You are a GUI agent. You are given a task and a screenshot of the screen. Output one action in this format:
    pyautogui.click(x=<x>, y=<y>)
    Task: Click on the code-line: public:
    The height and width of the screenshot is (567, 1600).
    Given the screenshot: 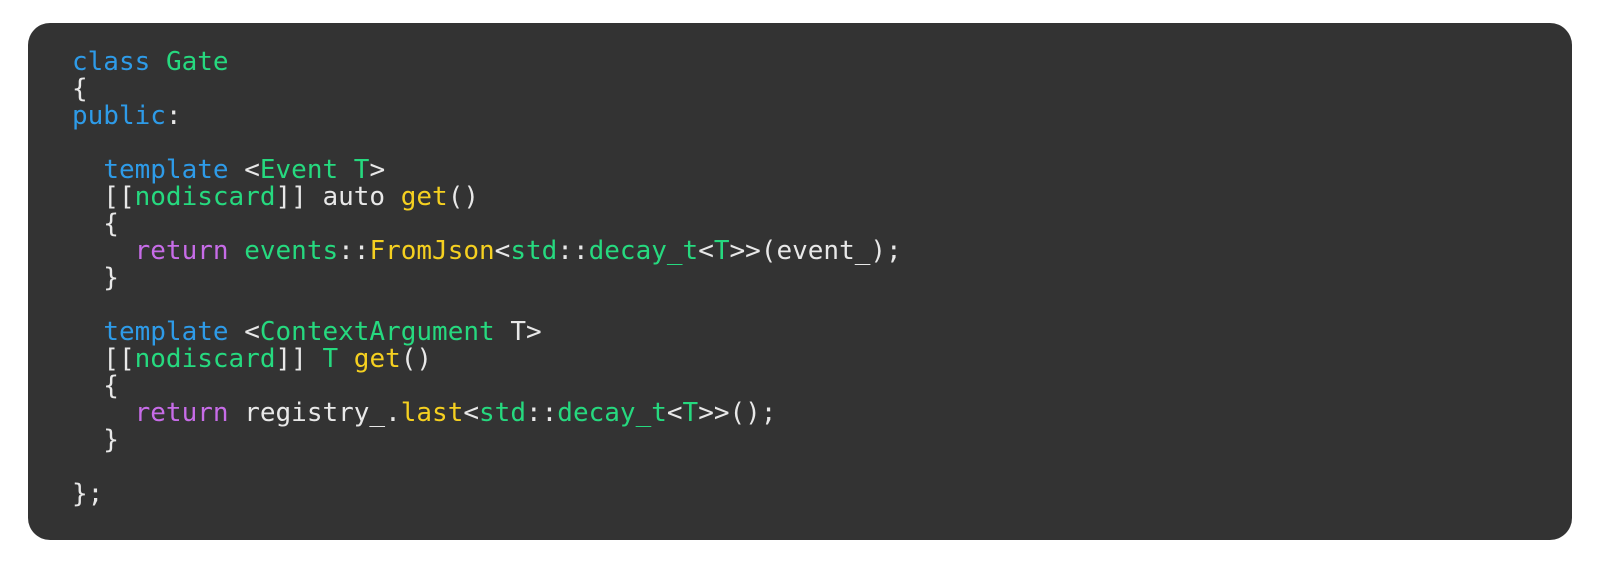 What is the action you would take?
    pyautogui.click(x=822, y=116)
    